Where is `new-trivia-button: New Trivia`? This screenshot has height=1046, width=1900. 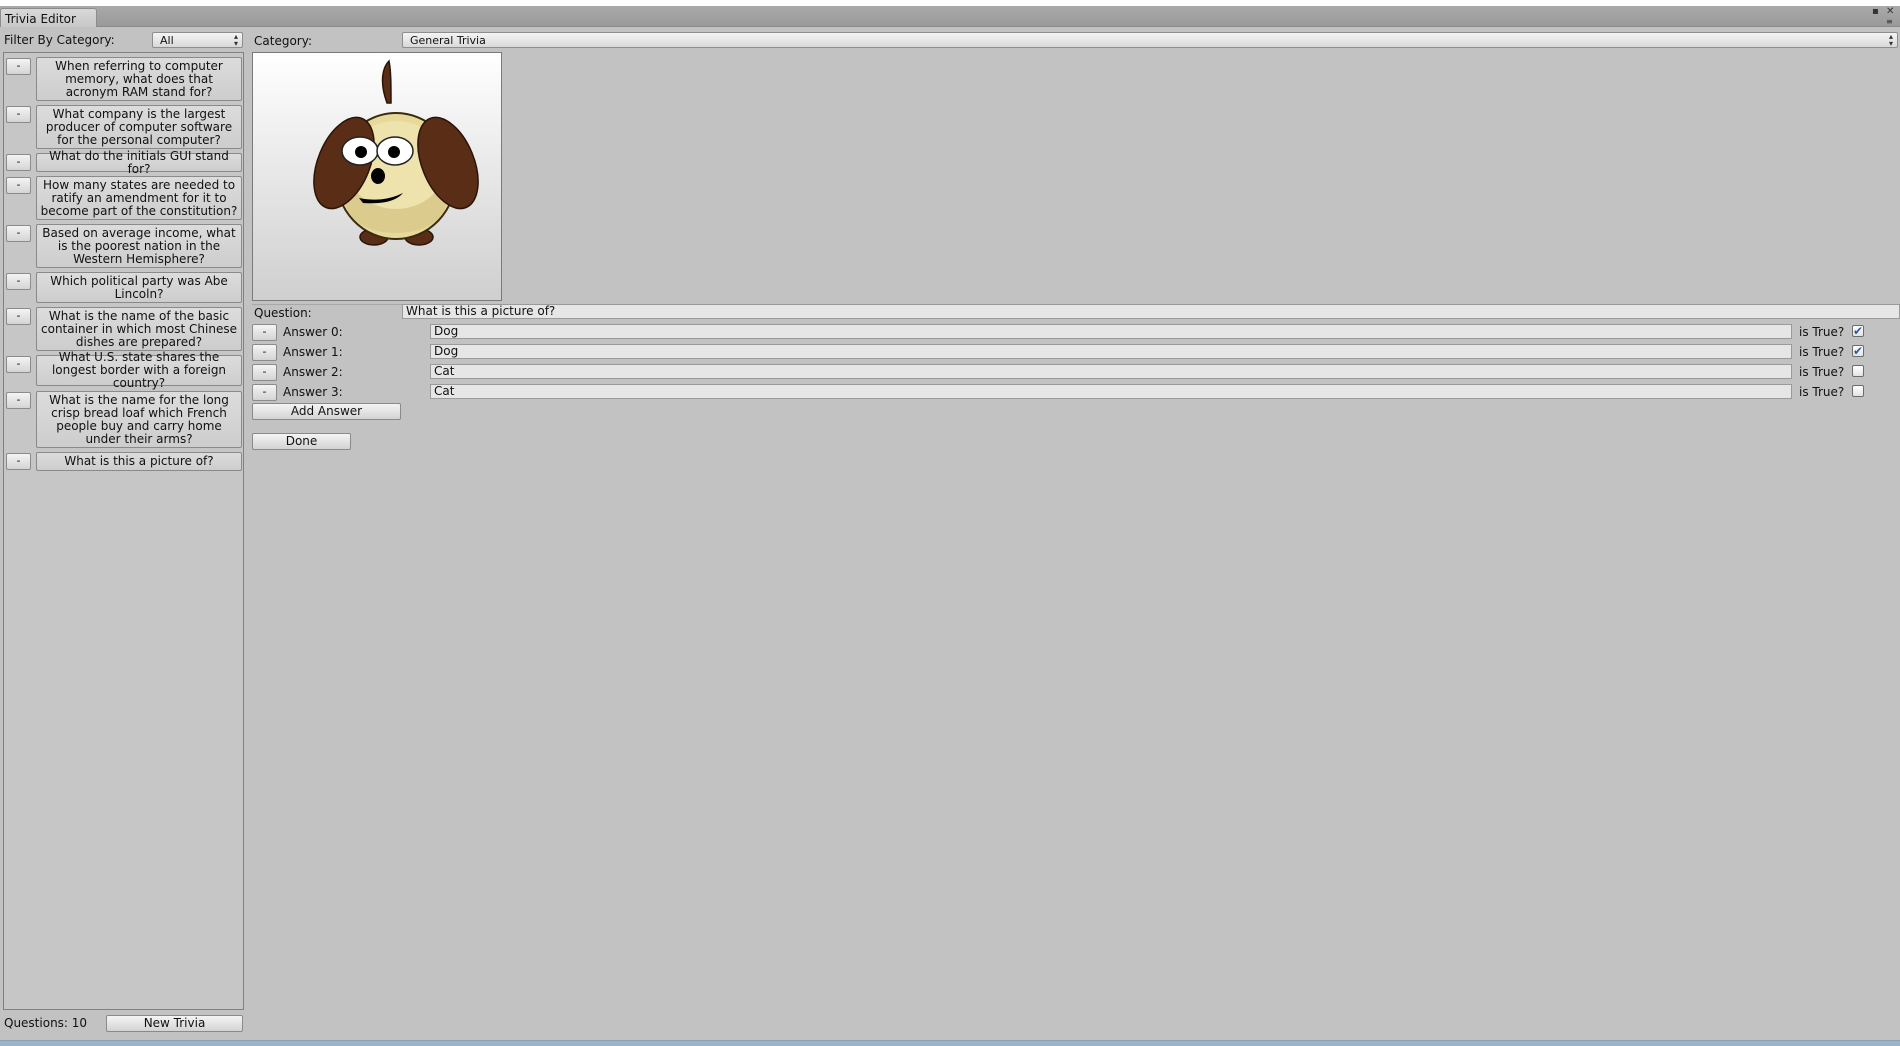
new-trivia-button: New Trivia is located at coordinates (174, 1023).